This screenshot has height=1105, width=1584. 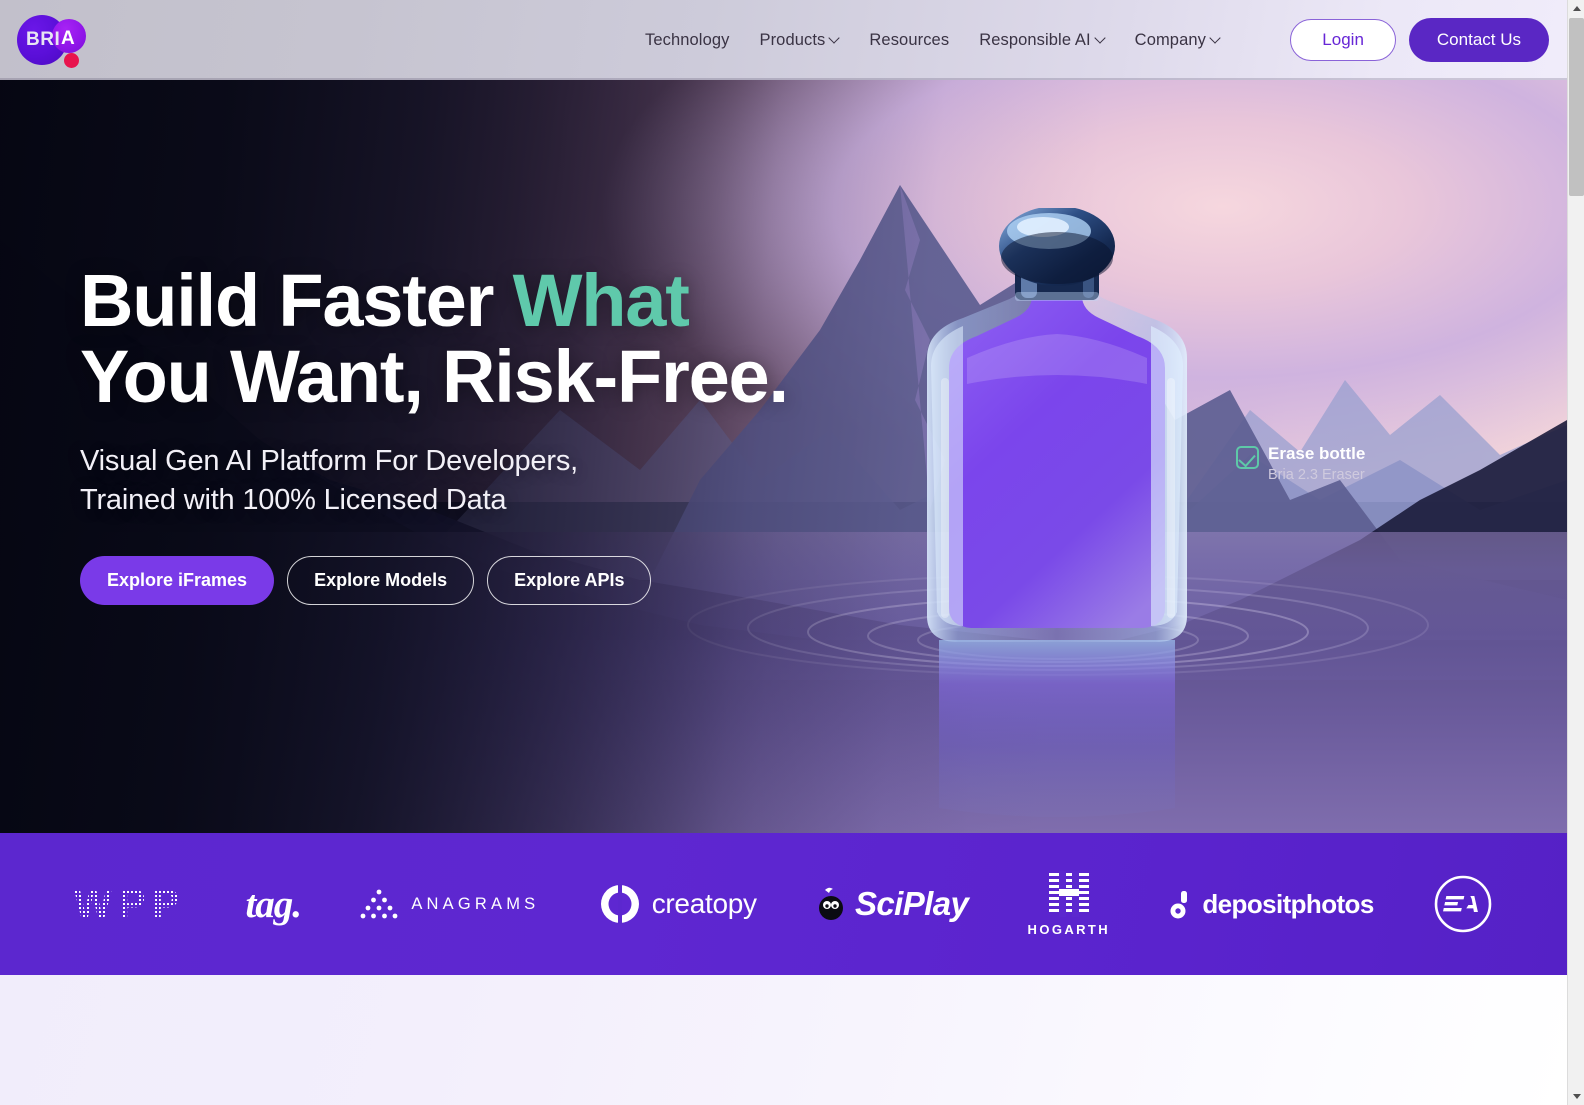 I want to click on explore-models-button: Explore Models, so click(x=381, y=580).